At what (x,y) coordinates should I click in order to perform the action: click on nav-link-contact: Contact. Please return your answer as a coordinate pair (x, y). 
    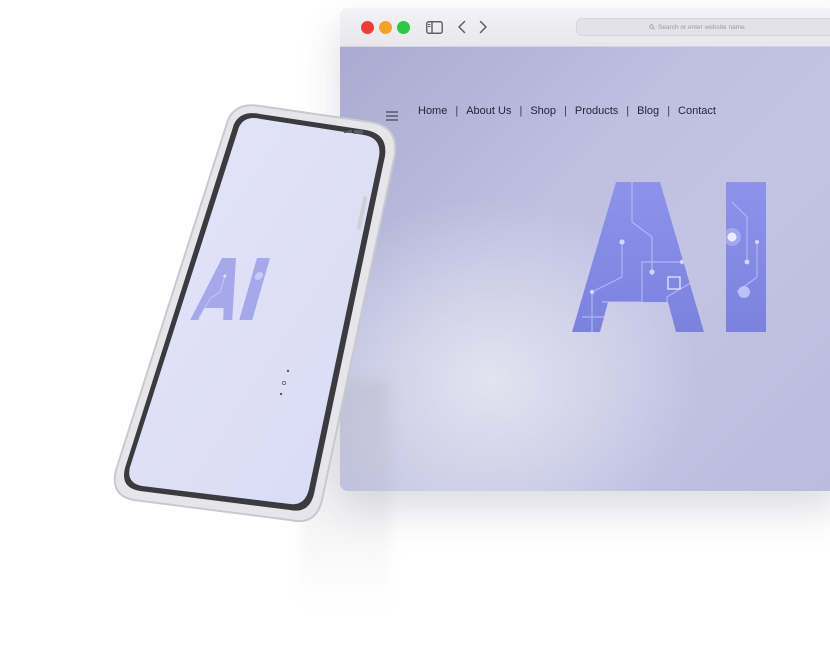
    Looking at the image, I should click on (697, 111).